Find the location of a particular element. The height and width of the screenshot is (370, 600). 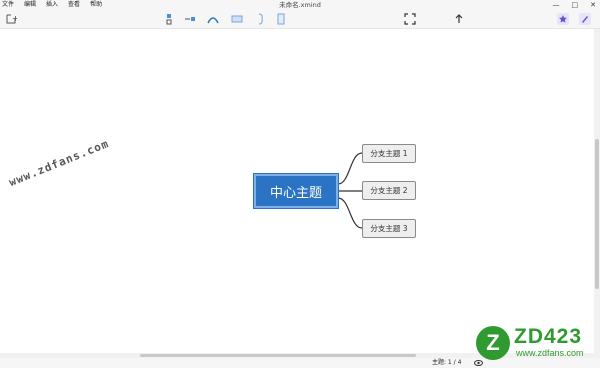

zd423-logo: Z ZD423 www.zdfans.com is located at coordinates (536, 344).